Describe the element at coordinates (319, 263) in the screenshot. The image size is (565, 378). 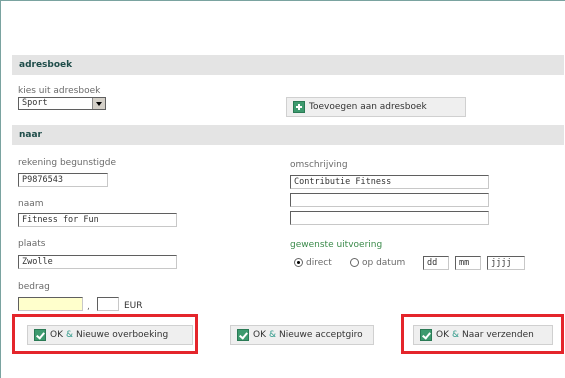
I see `radio-direct-label: direct` at that location.